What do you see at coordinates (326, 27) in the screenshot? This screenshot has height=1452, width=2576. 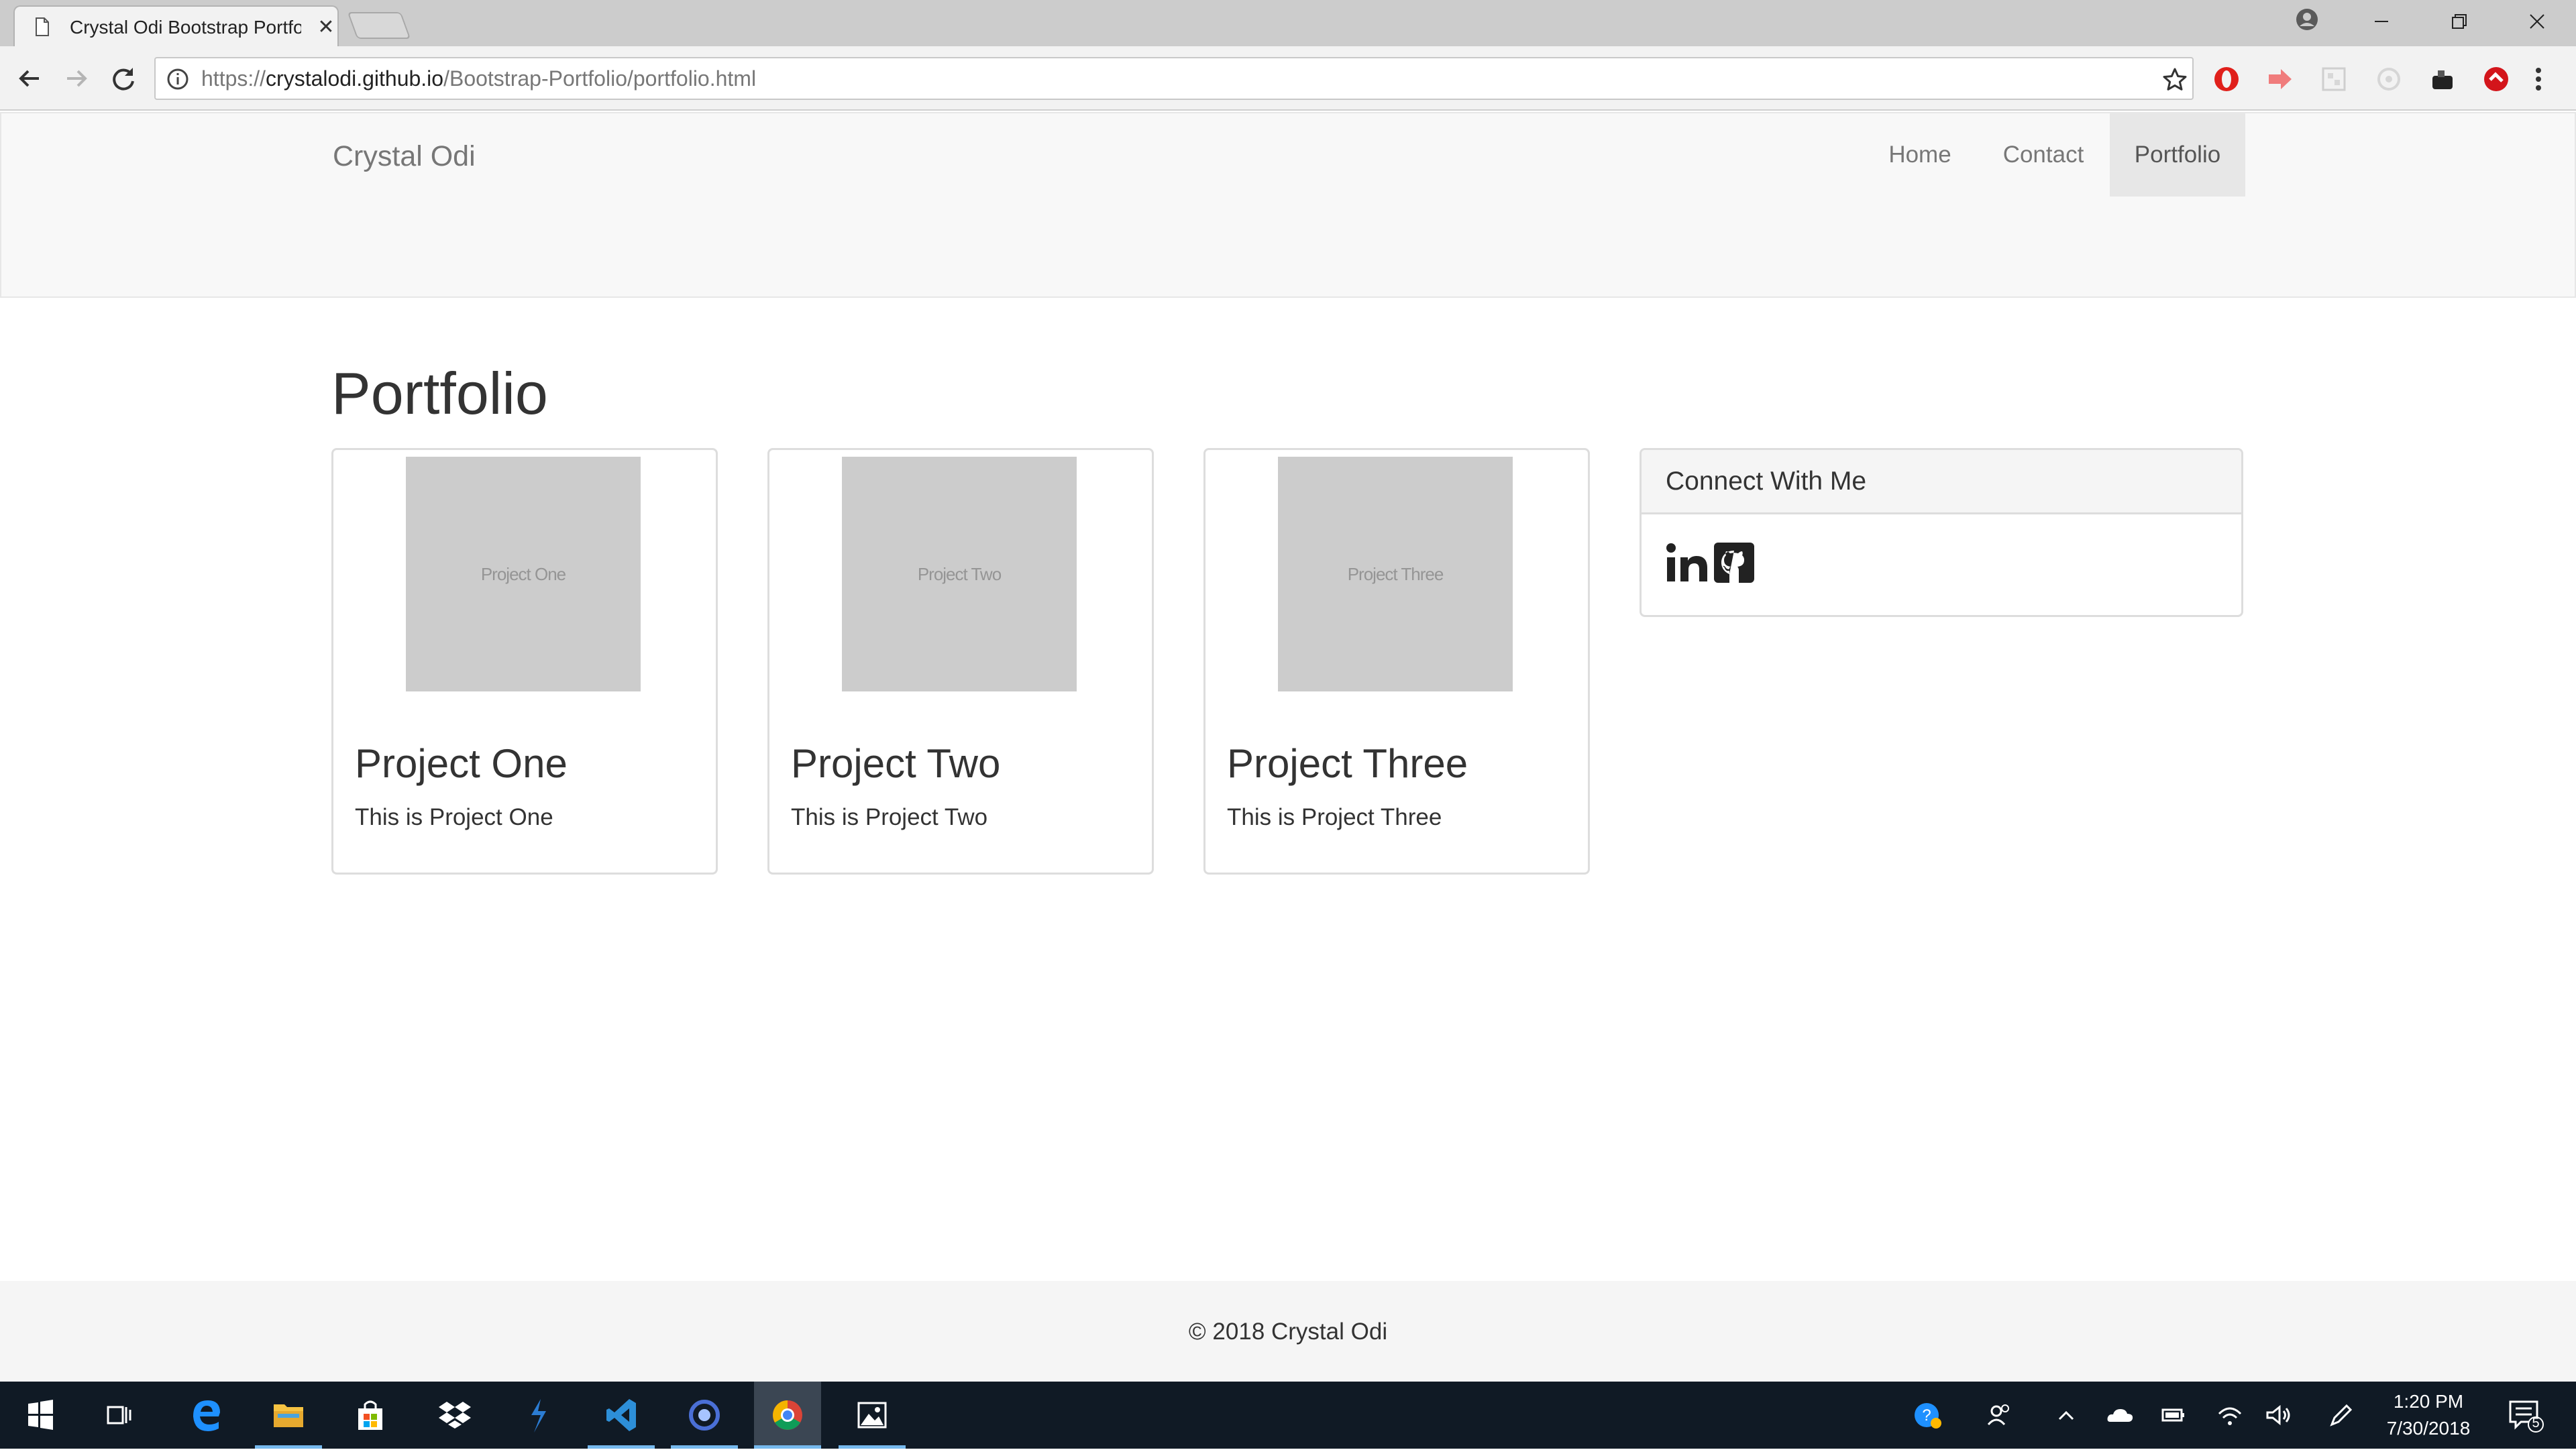 I see `close-icon: ✕` at bounding box center [326, 27].